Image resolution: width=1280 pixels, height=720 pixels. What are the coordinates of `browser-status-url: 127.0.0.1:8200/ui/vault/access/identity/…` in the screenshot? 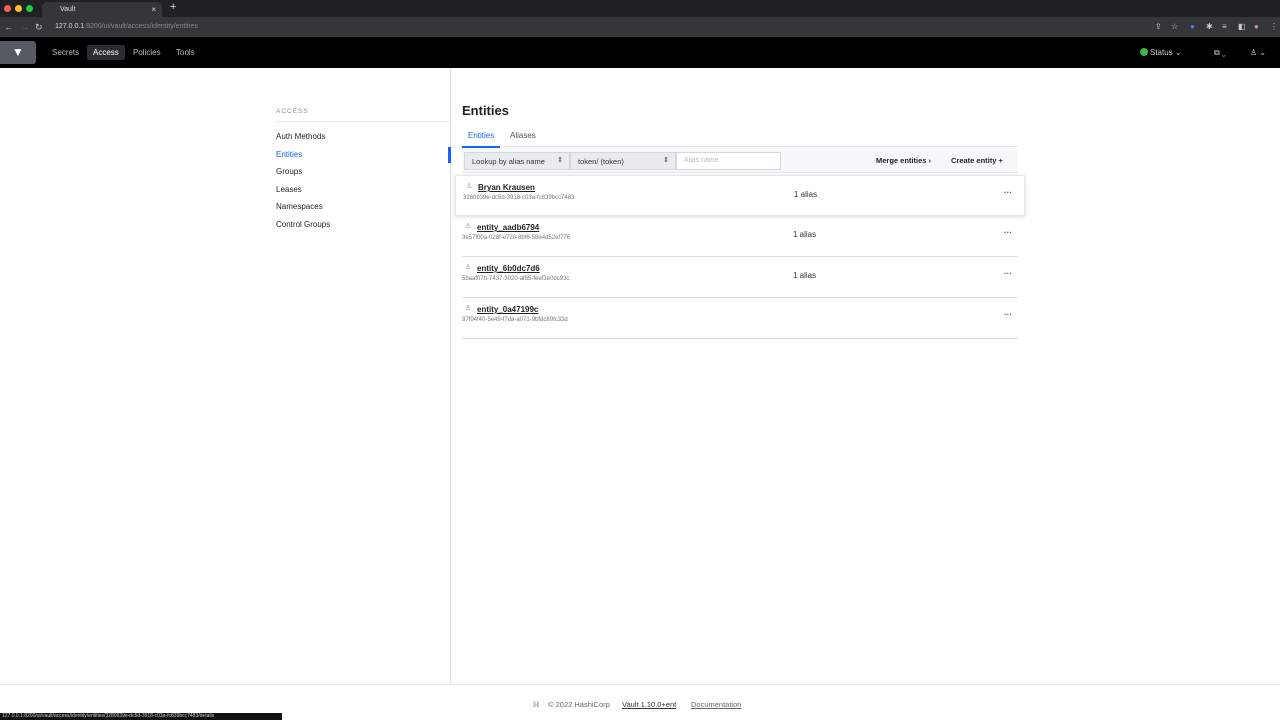 It's located at (141, 716).